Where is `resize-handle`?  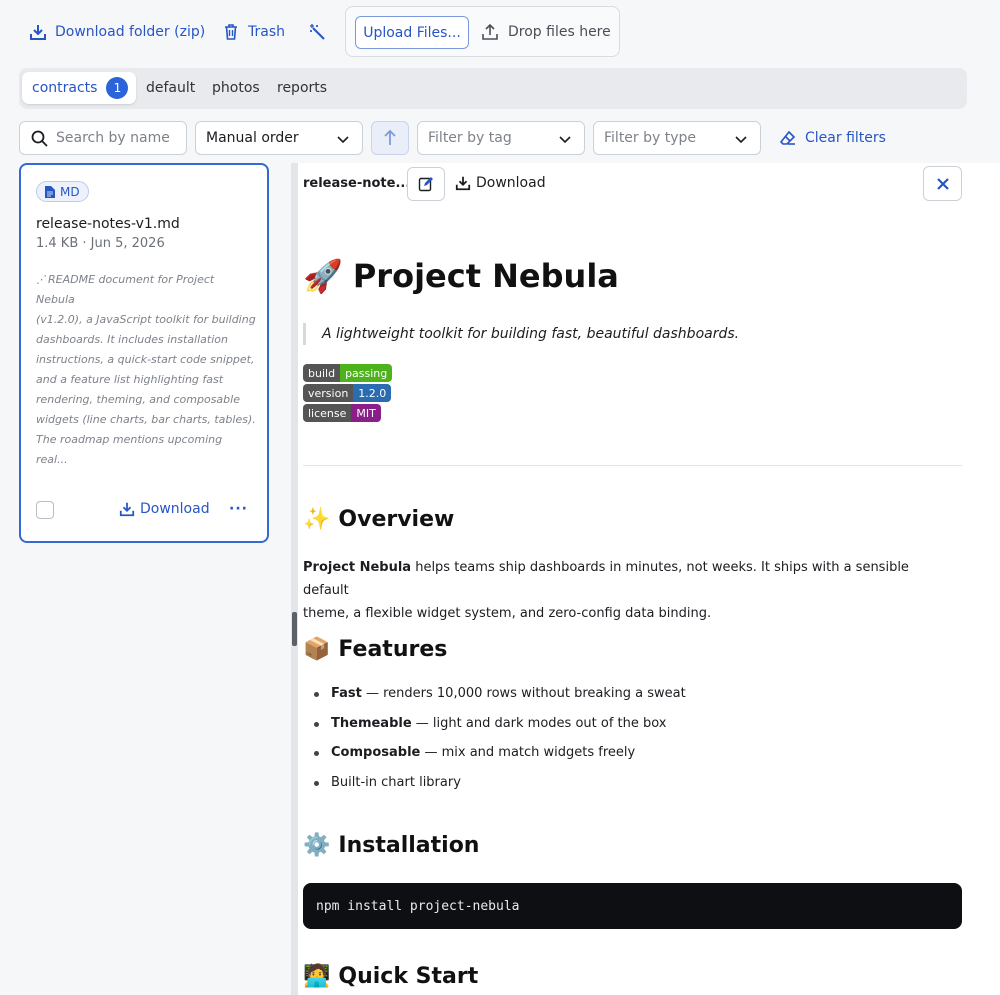 resize-handle is located at coordinates (294, 629).